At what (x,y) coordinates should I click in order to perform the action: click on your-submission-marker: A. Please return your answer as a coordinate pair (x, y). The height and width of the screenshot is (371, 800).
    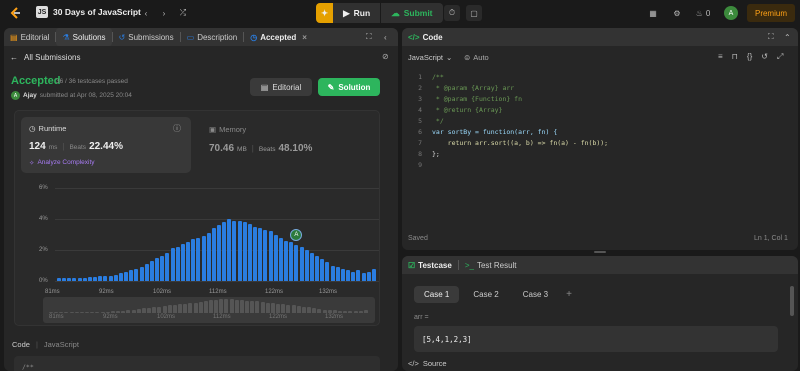
    Looking at the image, I should click on (296, 235).